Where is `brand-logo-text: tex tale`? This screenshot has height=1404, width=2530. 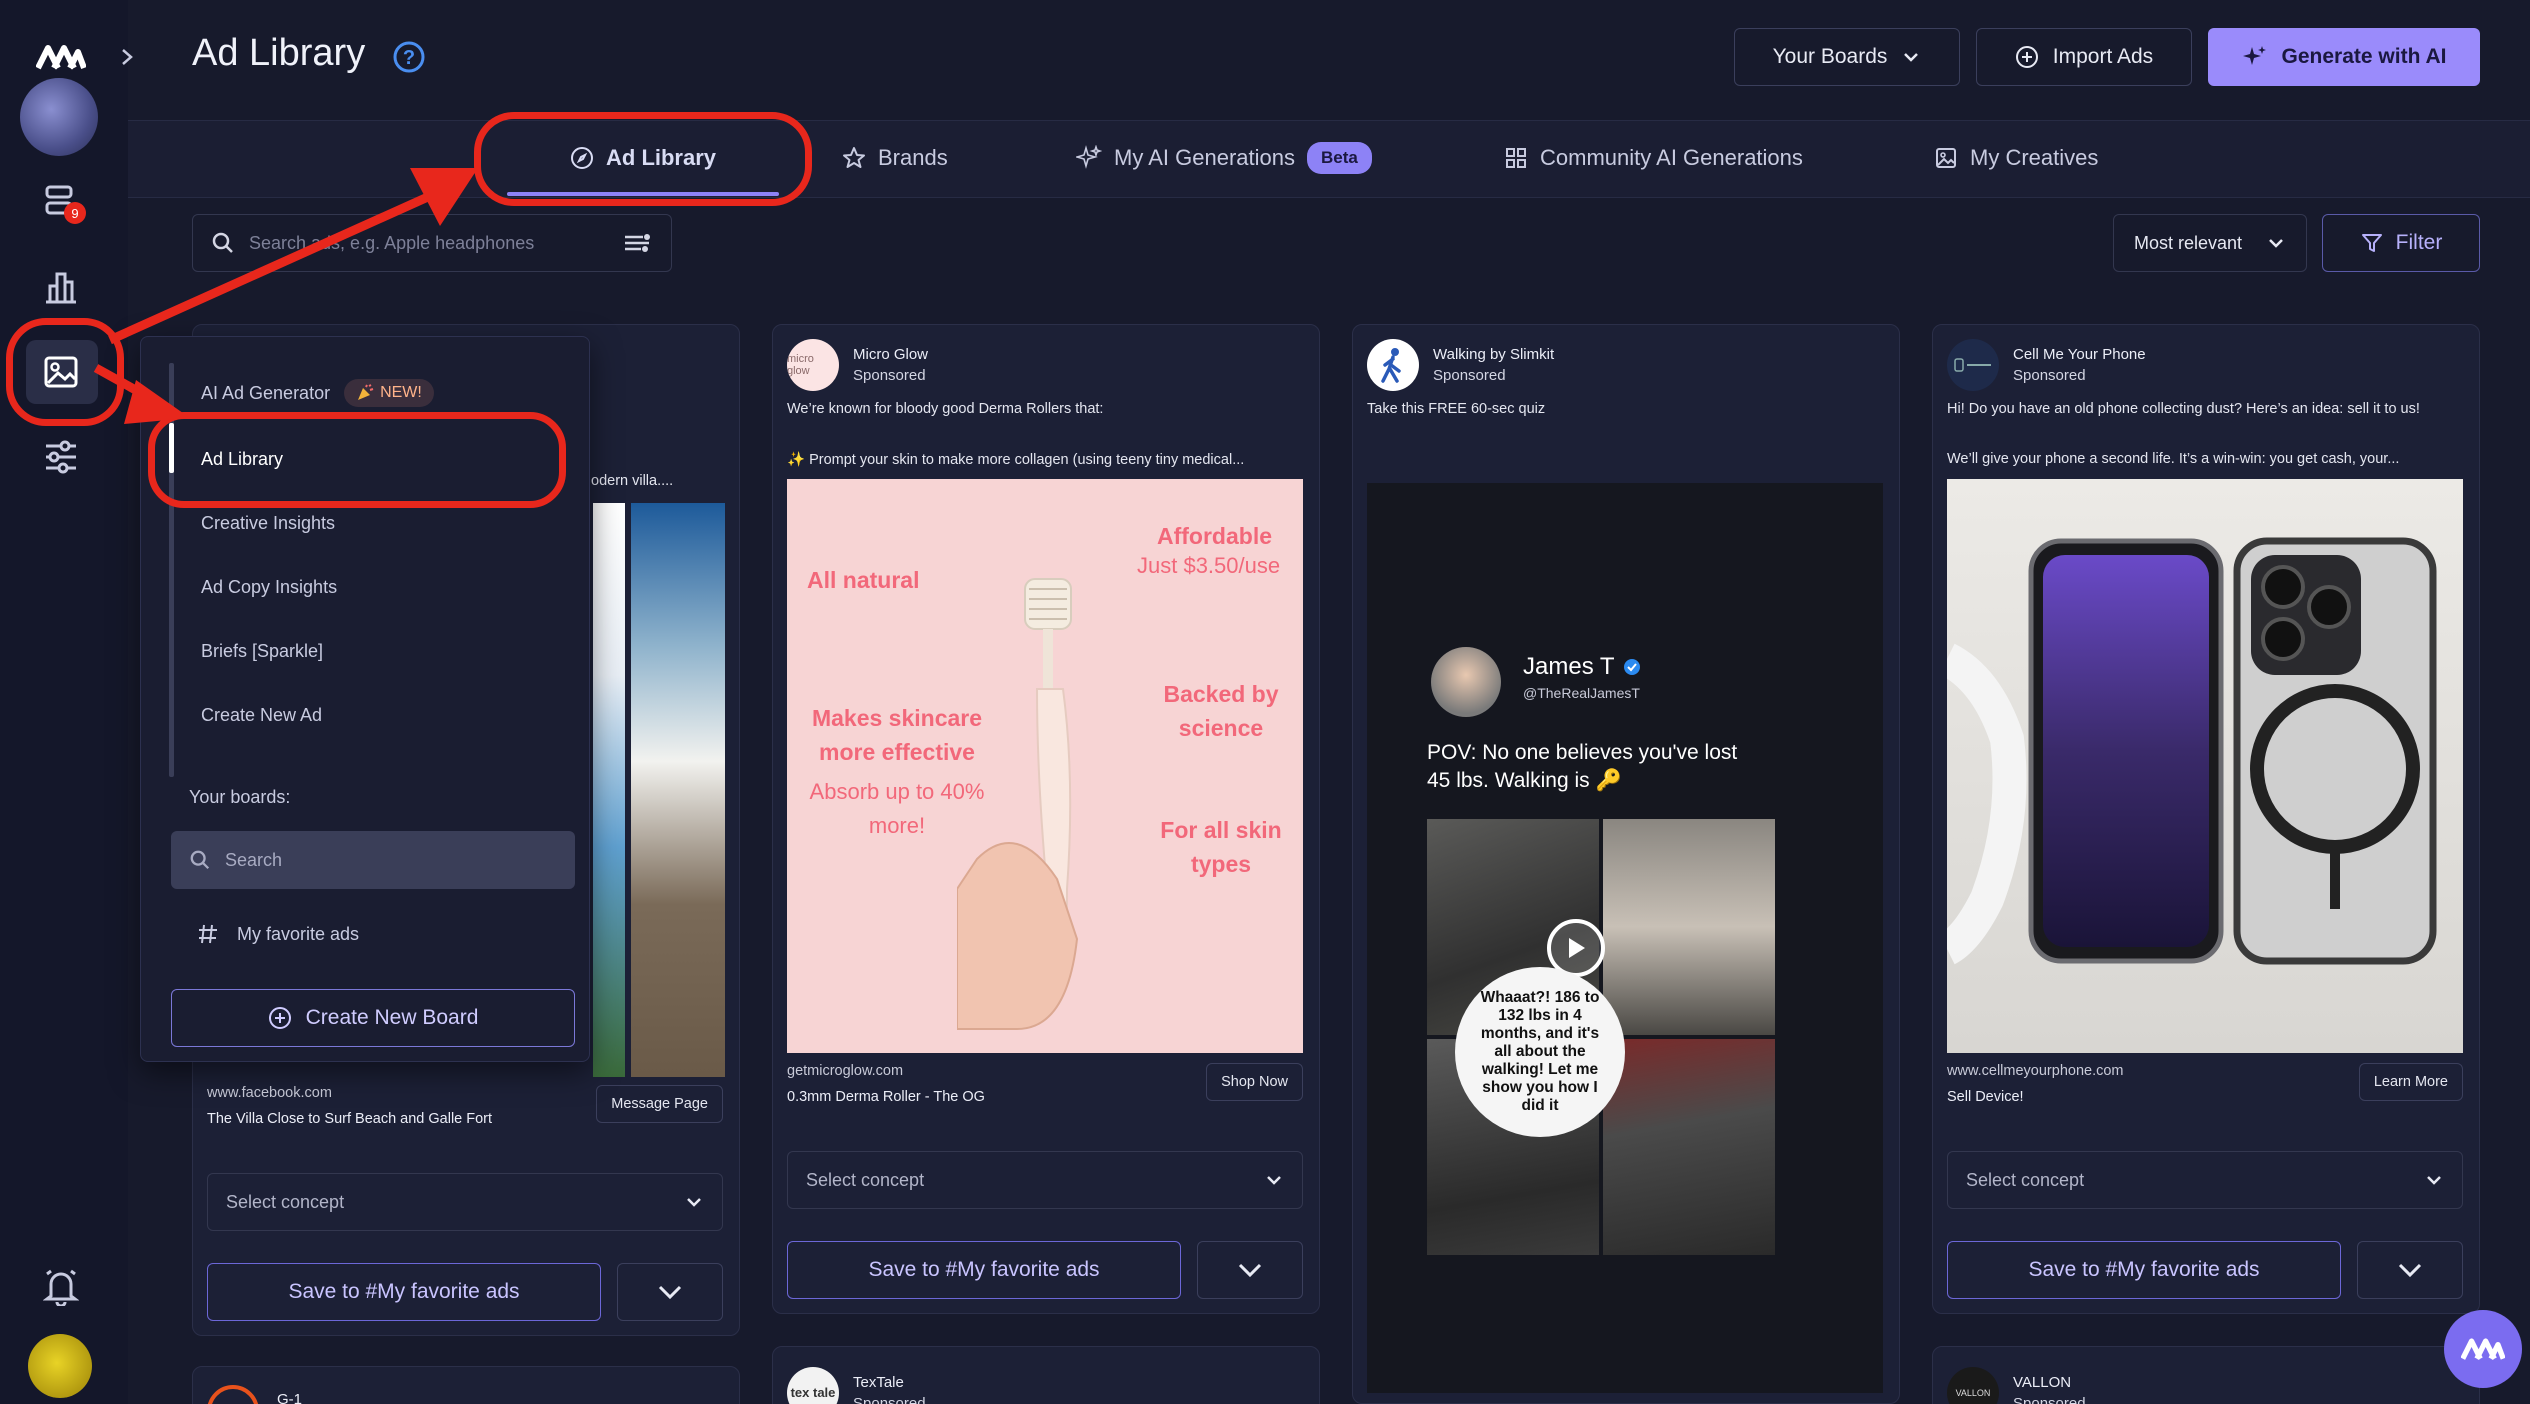 brand-logo-text: tex tale is located at coordinates (813, 1392).